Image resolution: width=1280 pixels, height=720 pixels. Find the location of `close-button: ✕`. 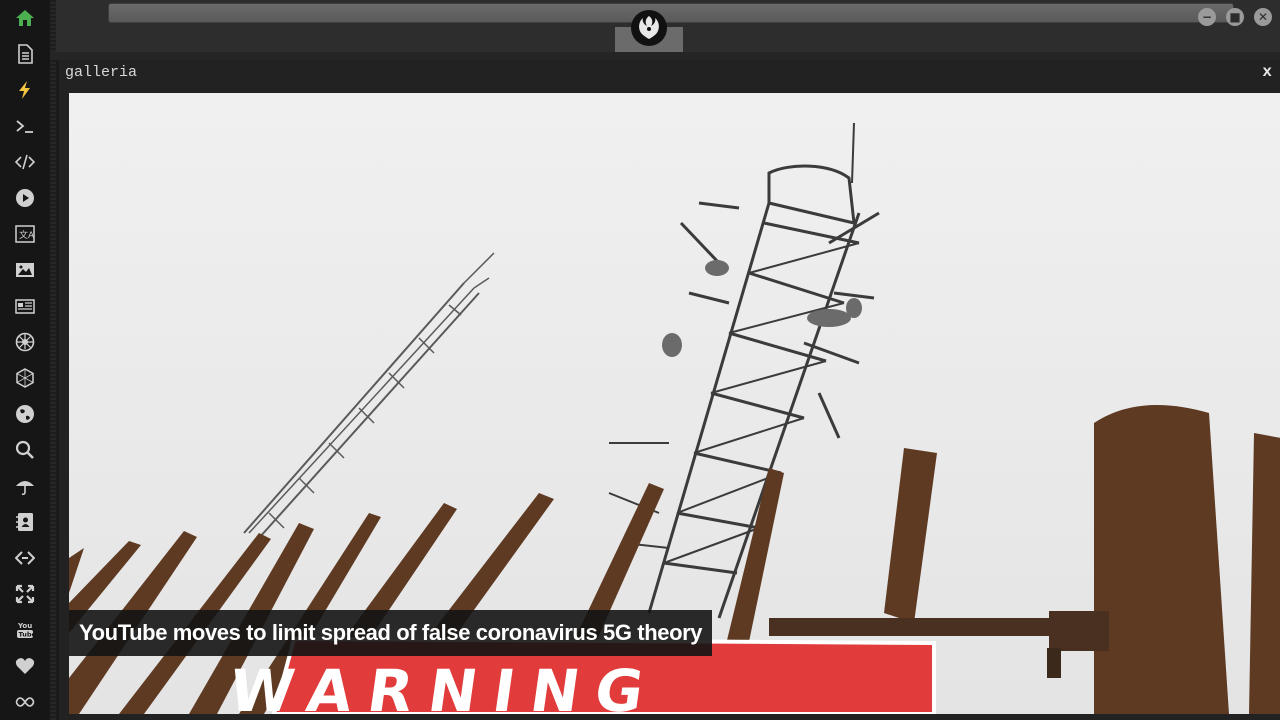

close-button: ✕ is located at coordinates (1263, 17).